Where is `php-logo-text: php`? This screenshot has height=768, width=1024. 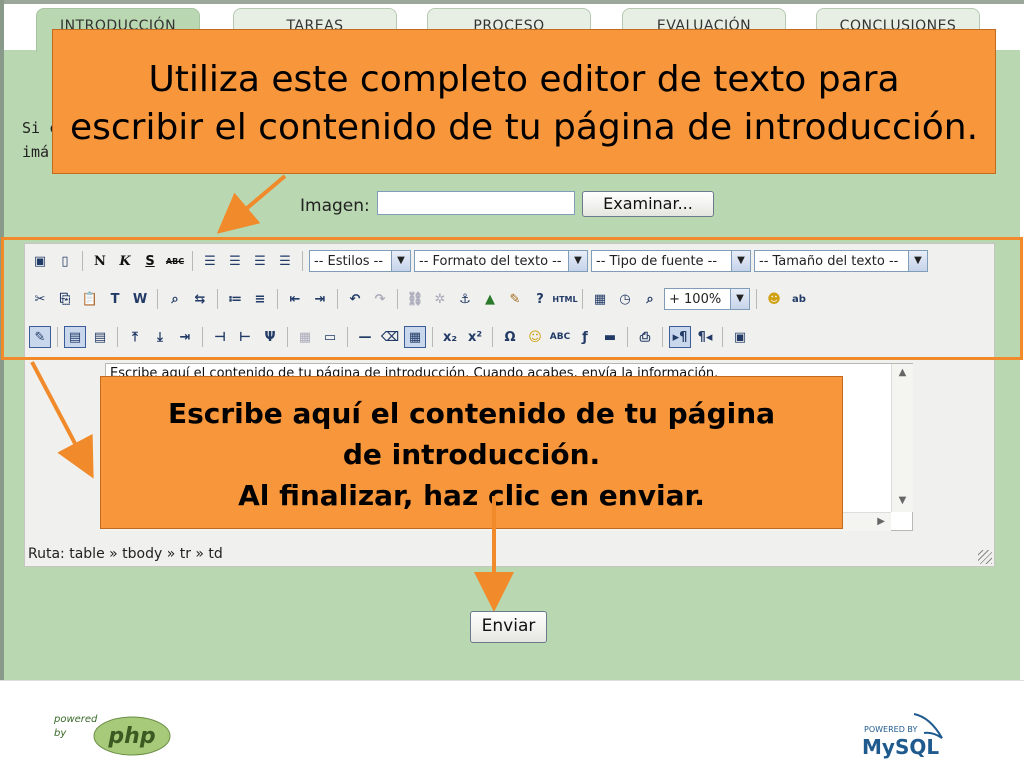 php-logo-text: php is located at coordinates (131, 736).